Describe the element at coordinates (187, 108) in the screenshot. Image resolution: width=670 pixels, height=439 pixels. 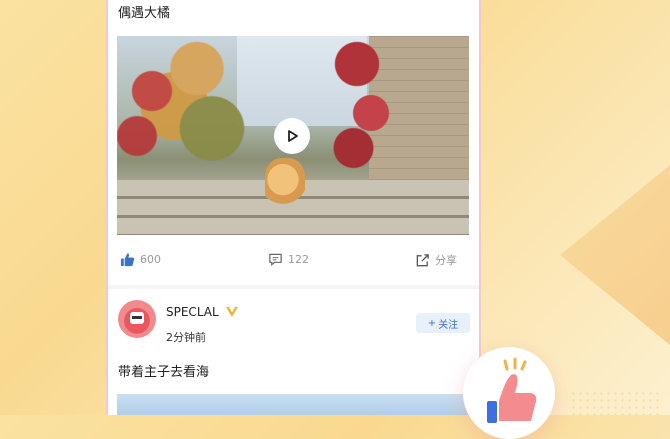
I see `video-leaves-left` at that location.